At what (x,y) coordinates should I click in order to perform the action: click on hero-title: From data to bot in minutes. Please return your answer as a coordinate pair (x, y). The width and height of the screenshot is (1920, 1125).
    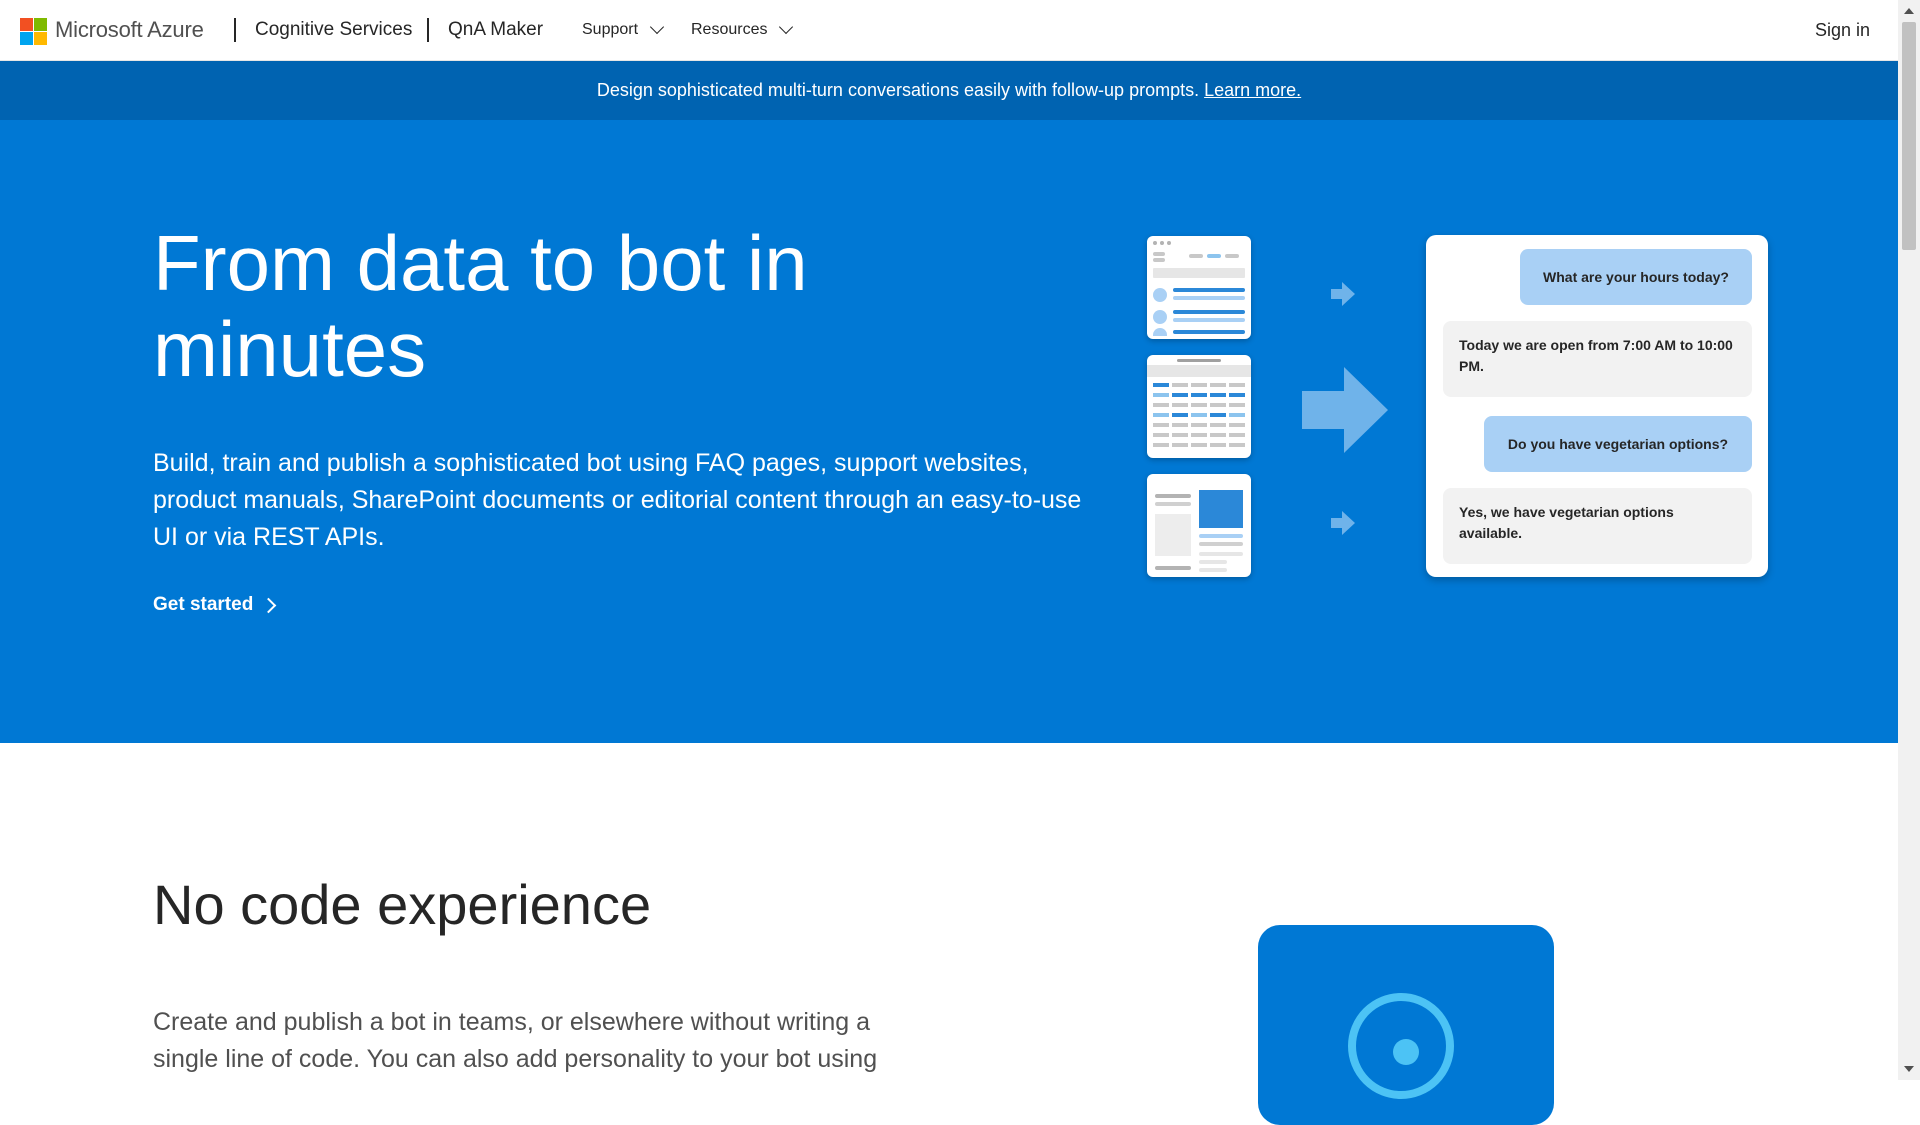
    Looking at the image, I should click on (480, 306).